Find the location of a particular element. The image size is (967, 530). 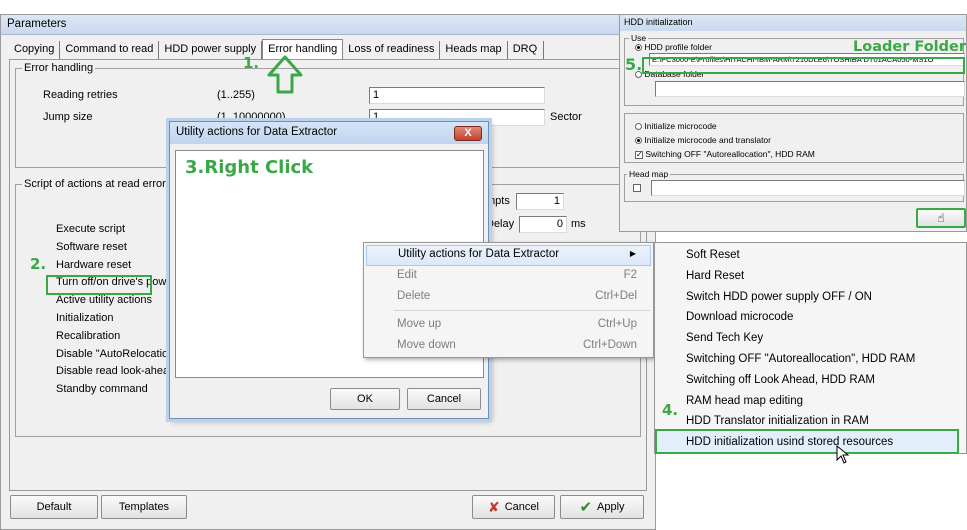

menu-item-utility-actions: Utility actions for Data Extractor ▶ is located at coordinates (508, 255).